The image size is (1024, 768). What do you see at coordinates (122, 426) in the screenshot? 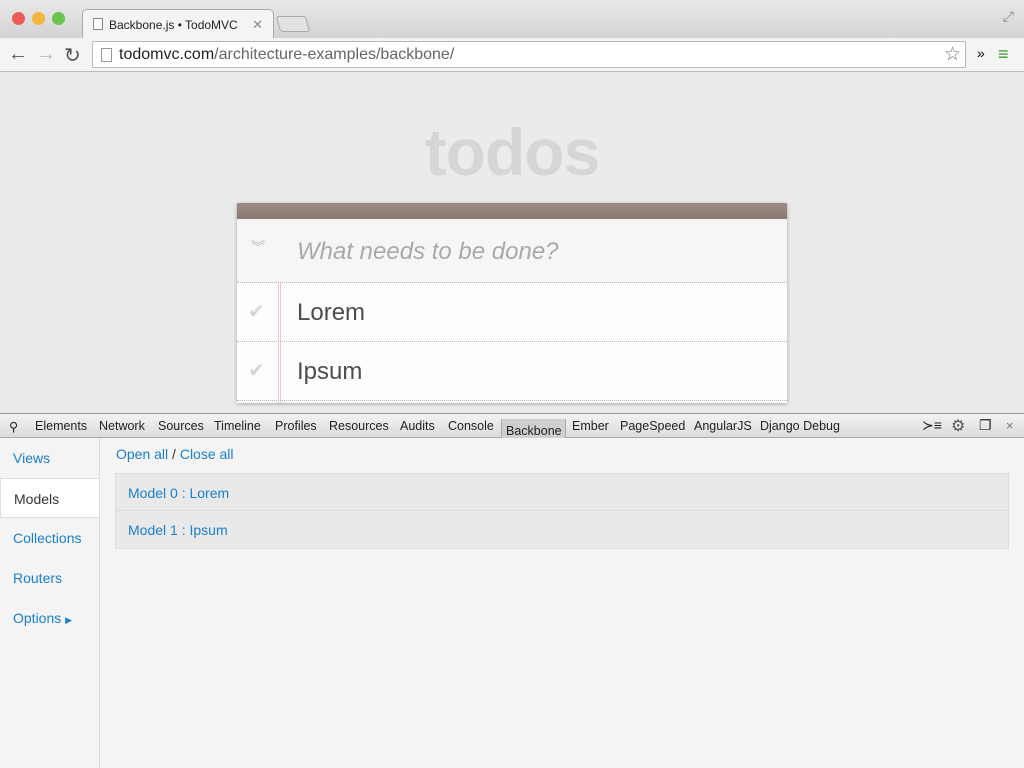
I see `tab-network: Network` at bounding box center [122, 426].